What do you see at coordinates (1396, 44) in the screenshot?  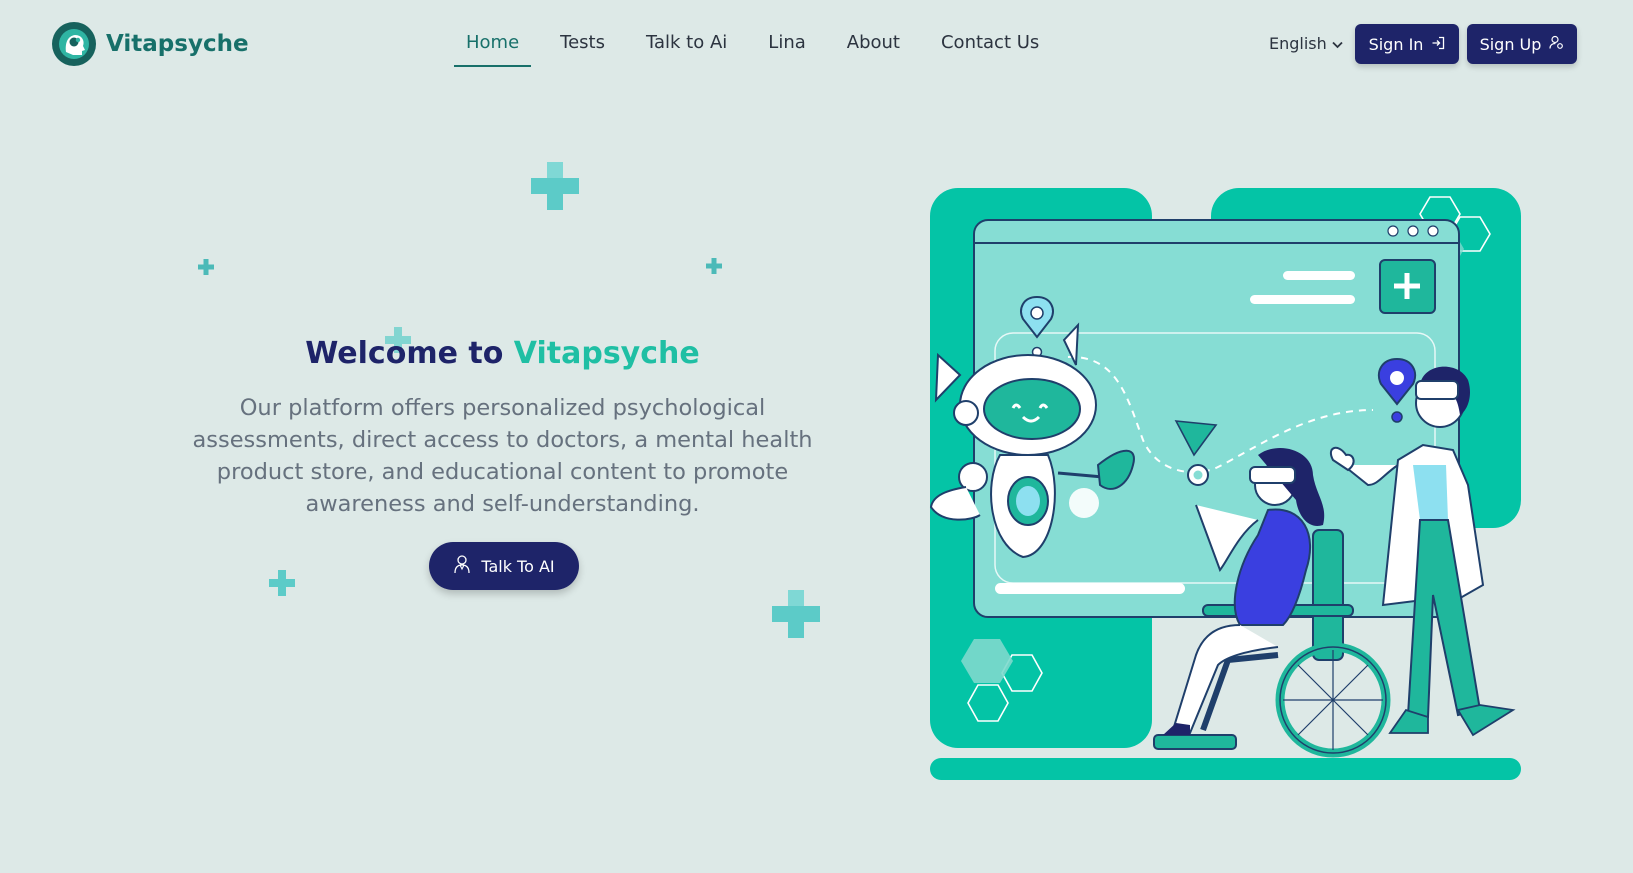 I see `sign-in-label: Sign In` at bounding box center [1396, 44].